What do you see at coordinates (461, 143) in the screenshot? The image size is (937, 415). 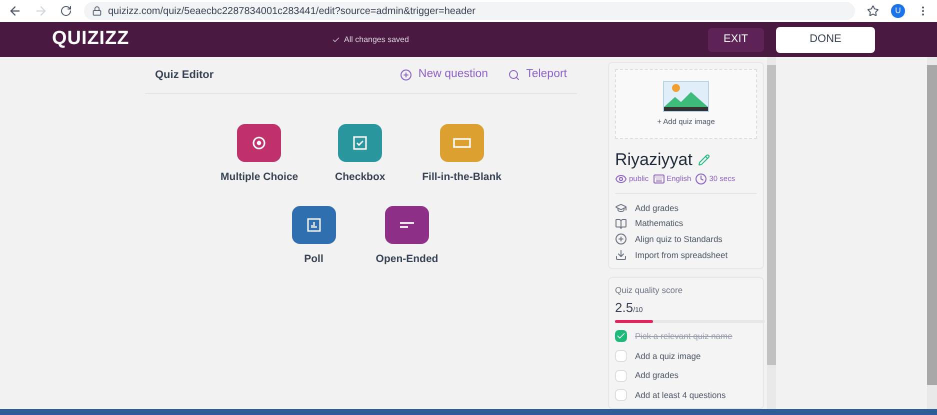 I see `blank-box-icon` at bounding box center [461, 143].